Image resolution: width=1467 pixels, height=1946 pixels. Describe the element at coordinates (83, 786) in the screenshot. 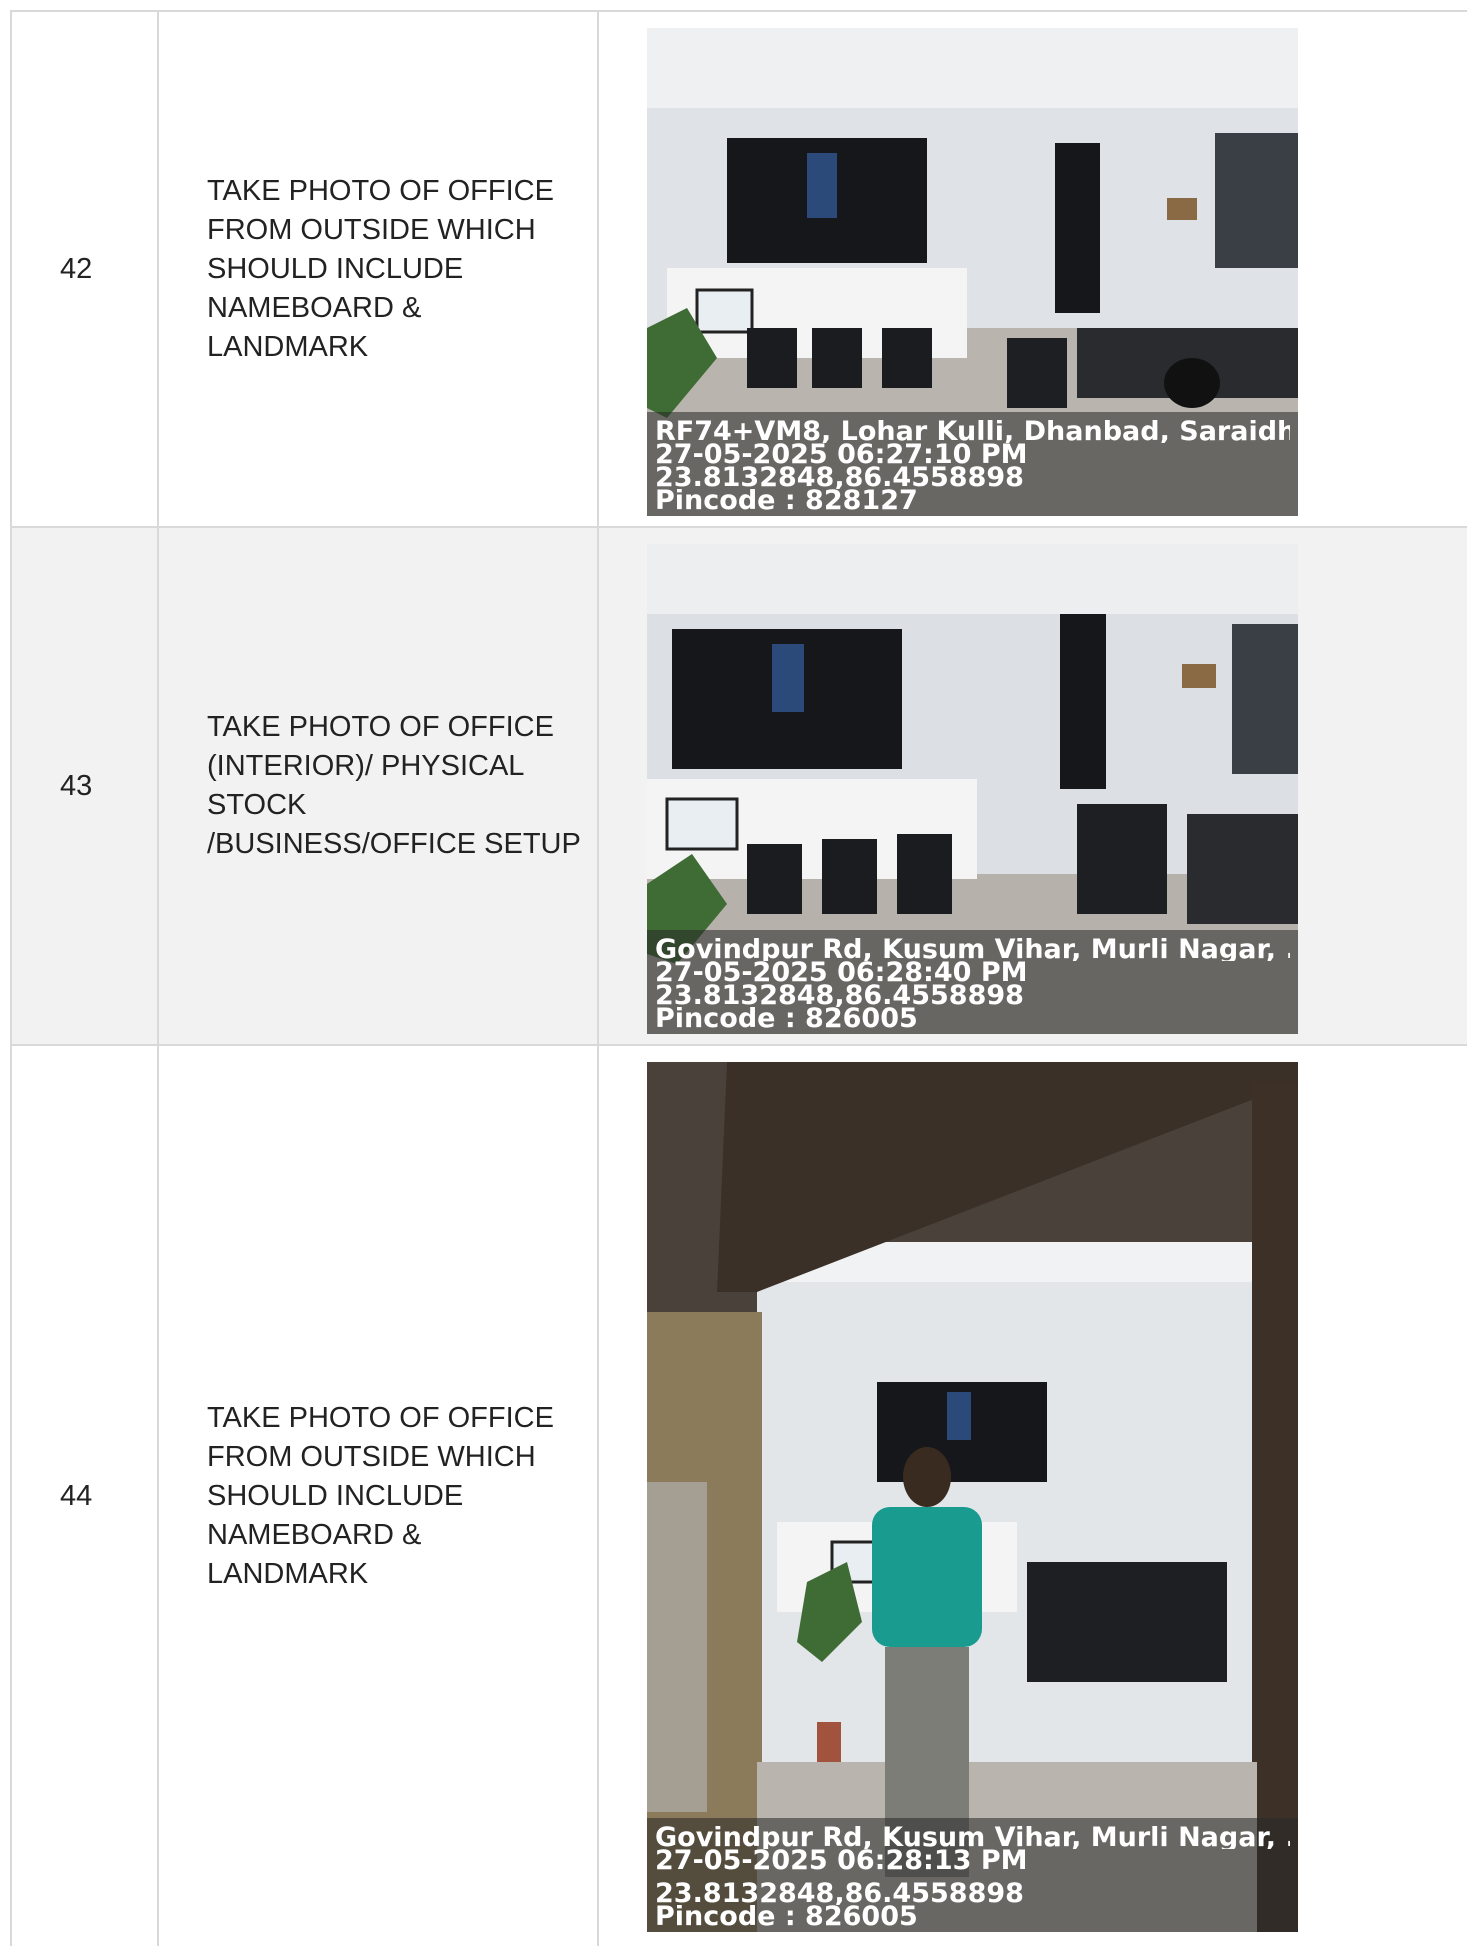

I see `row-number: 43` at that location.